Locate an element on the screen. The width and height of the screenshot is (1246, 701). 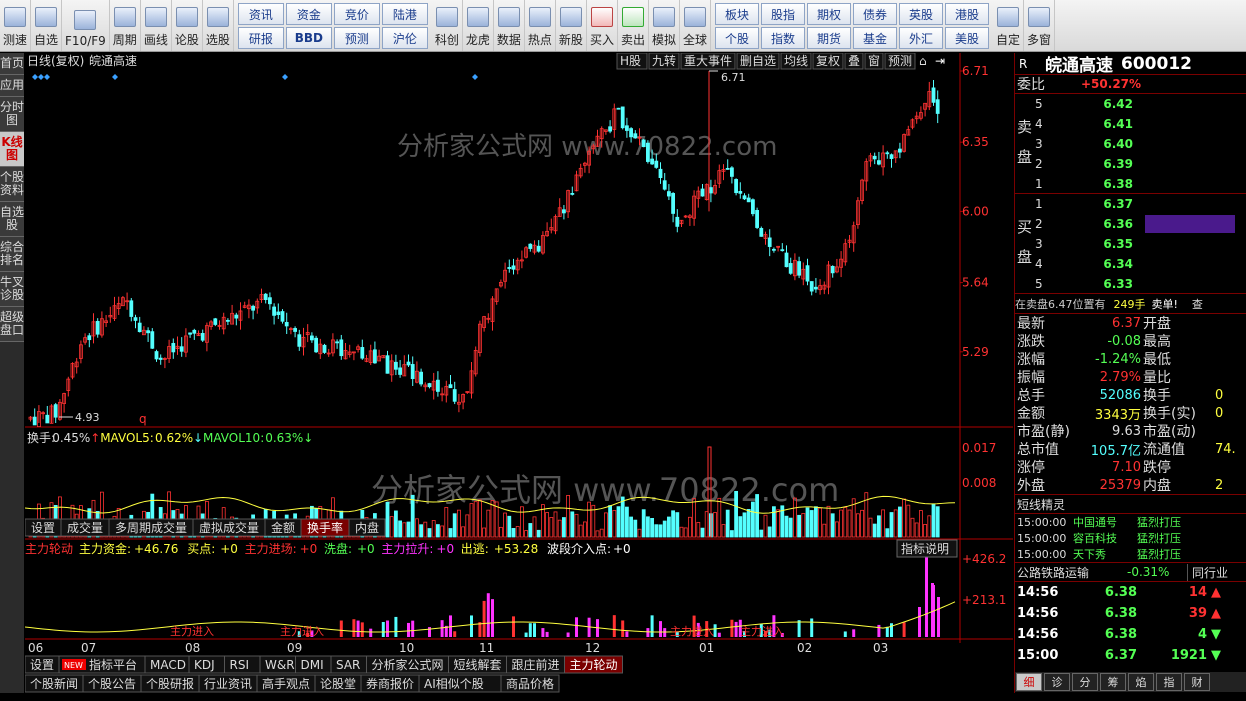
discussion-button: 论股 is located at coordinates (187, 25).